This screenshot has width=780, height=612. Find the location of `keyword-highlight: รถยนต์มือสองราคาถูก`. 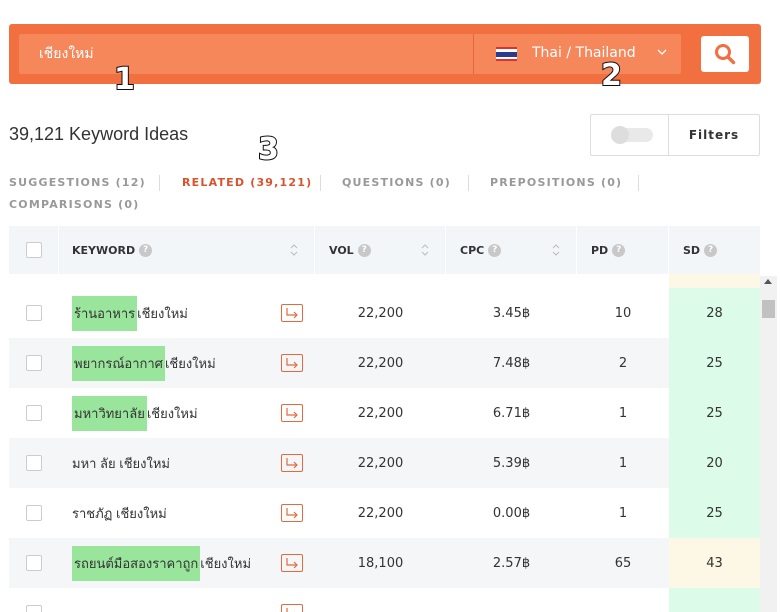

keyword-highlight: รถยนต์มือสองราคาถูก is located at coordinates (136, 563).